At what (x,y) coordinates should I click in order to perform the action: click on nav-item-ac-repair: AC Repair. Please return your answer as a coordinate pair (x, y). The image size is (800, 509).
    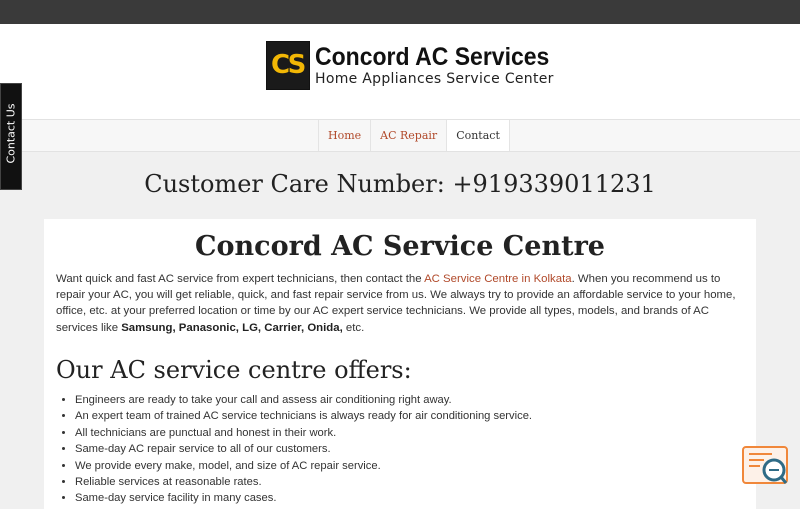
    Looking at the image, I should click on (408, 135).